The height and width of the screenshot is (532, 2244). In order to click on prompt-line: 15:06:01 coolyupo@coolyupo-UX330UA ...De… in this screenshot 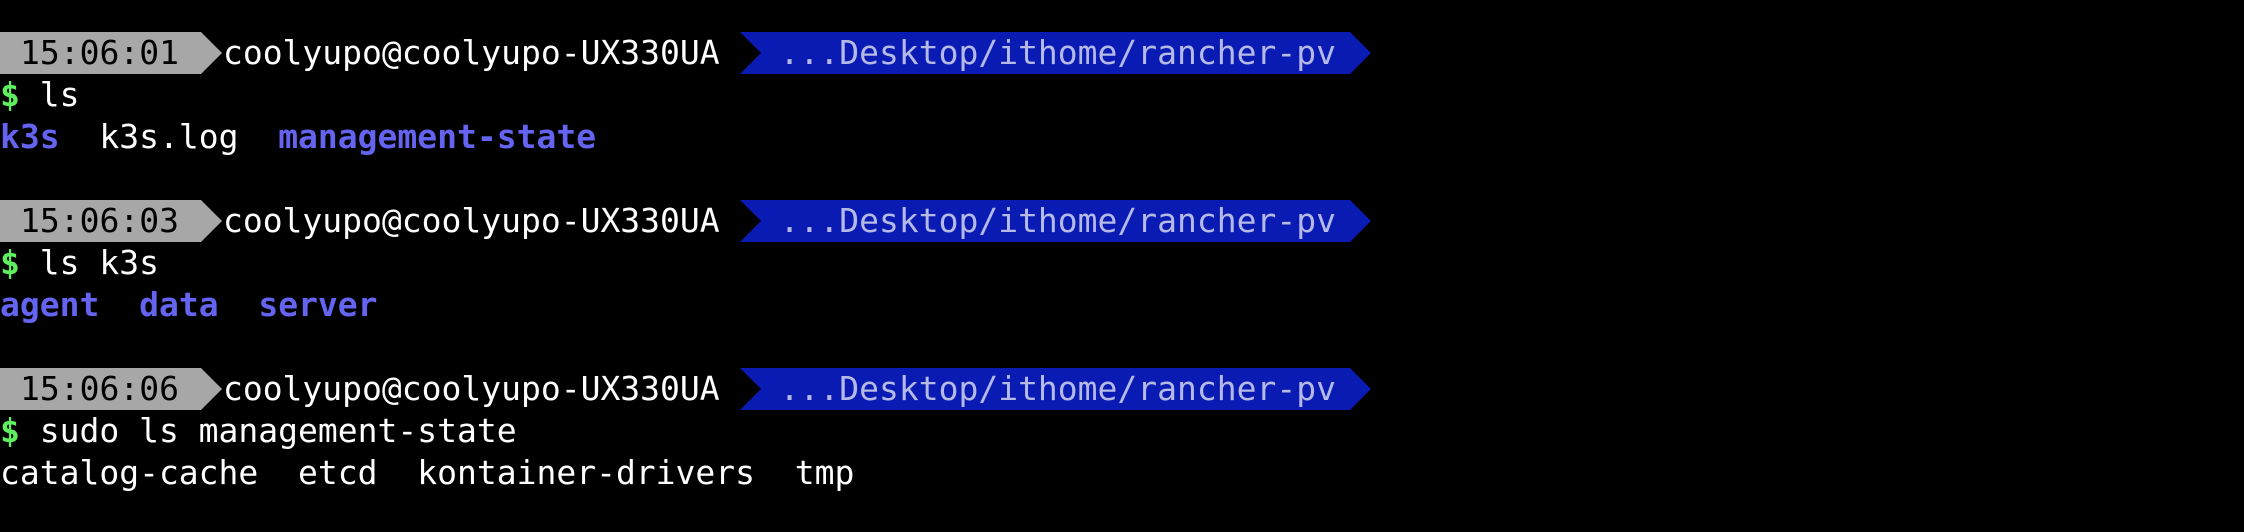, I will do `click(1122, 53)`.